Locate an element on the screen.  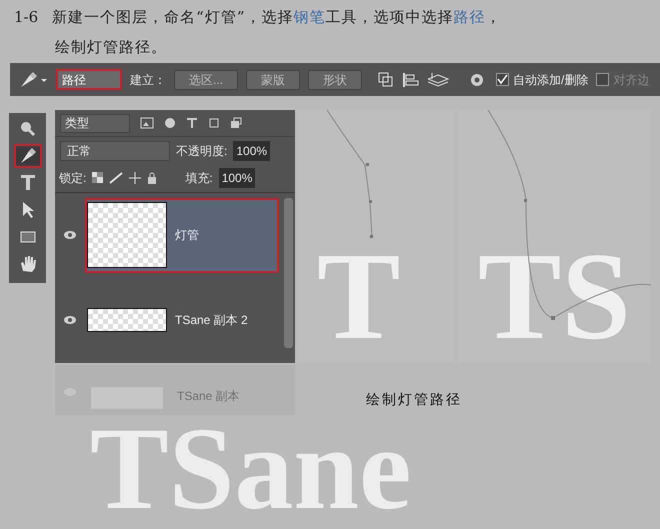
lock-label: 锁定: is located at coordinates (72, 178).